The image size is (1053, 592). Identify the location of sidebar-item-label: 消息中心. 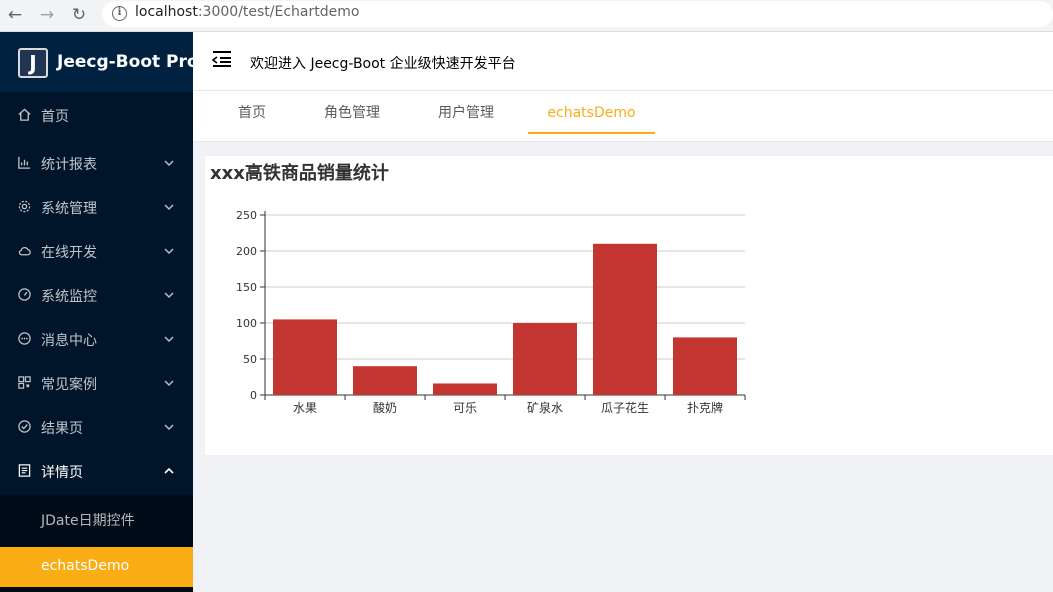
(69, 341).